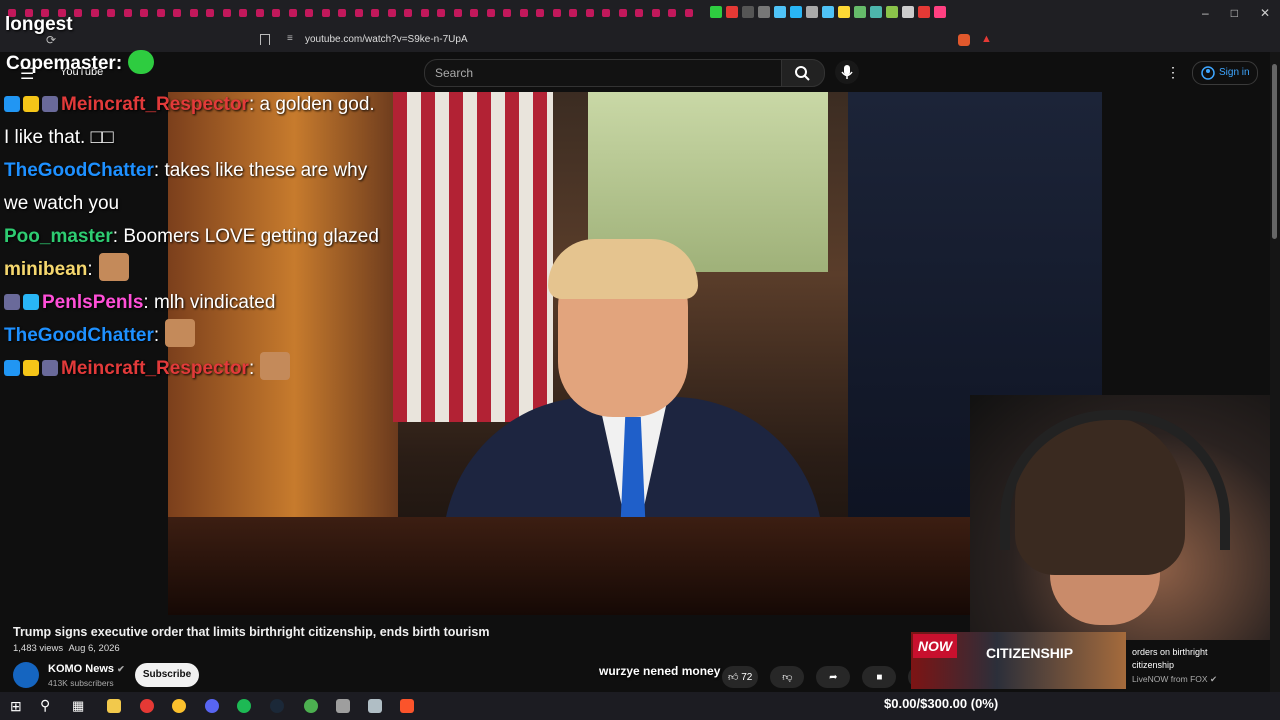 This screenshot has width=1280, height=720. Describe the element at coordinates (45, 705) in the screenshot. I see `search-icon: ⚲` at that location.